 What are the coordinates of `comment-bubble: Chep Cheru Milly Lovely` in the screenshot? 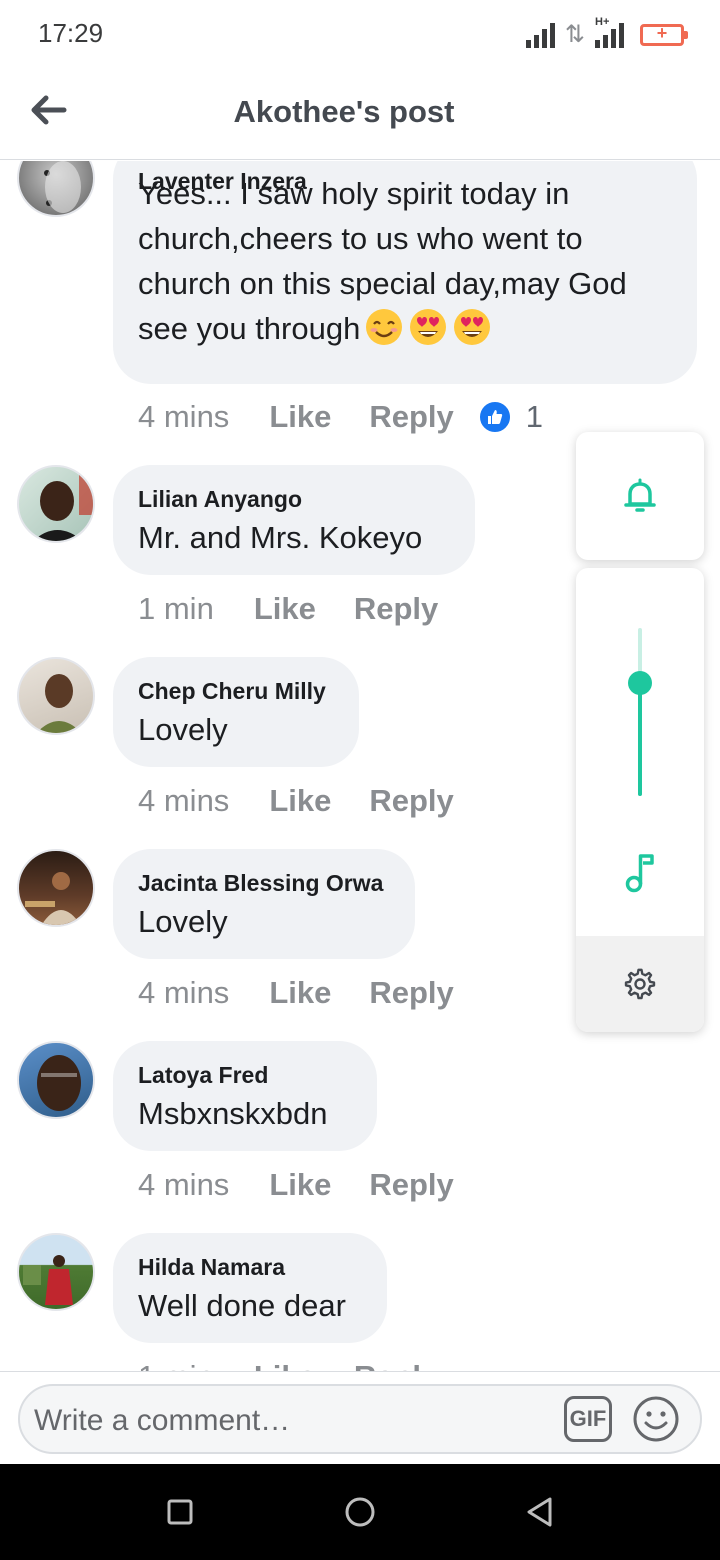 It's located at (236, 712).